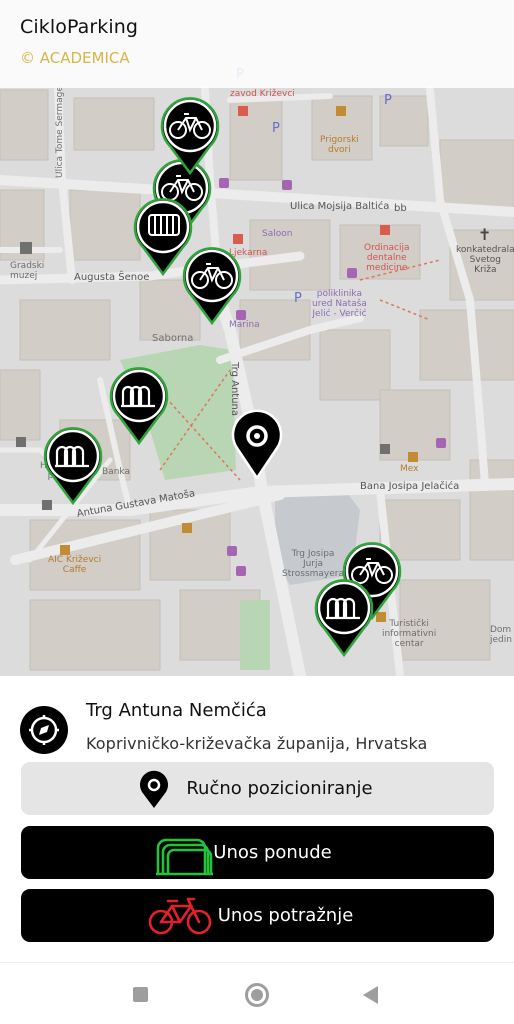 The width and height of the screenshot is (514, 1024). I want to click on demand-entry-button: Unos potražnje, so click(257, 915).